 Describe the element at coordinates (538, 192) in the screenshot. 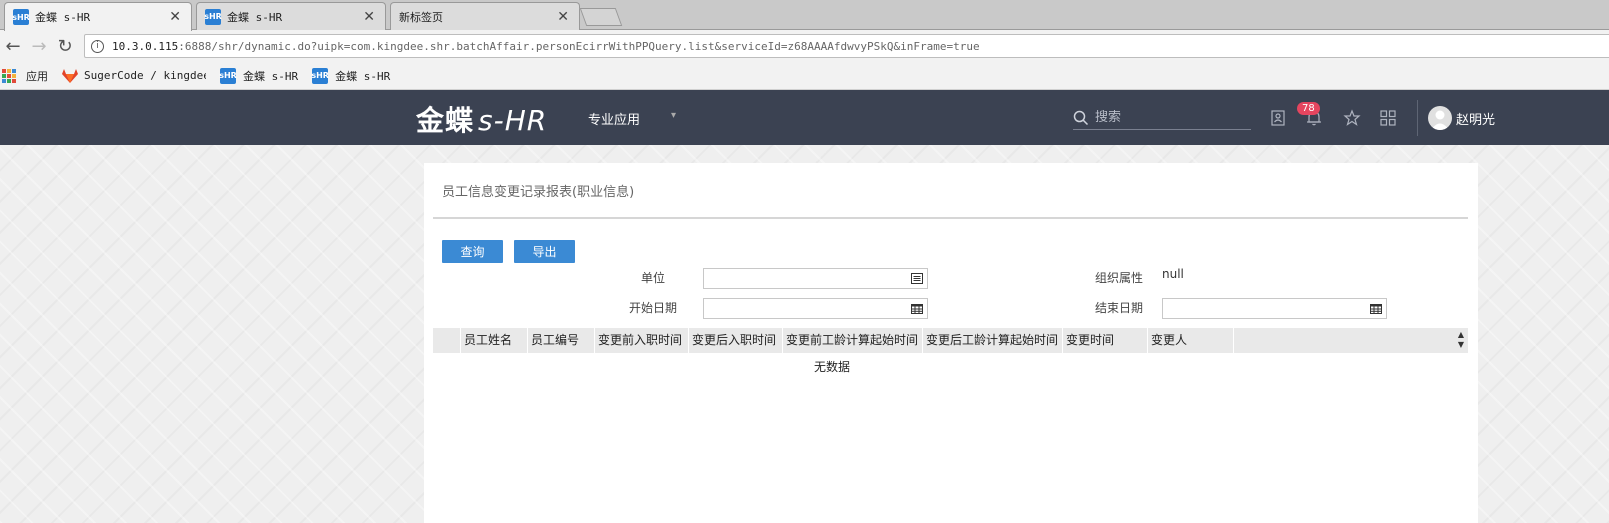

I see `page-title: 员工信息变更记录报表(职业信息)` at that location.